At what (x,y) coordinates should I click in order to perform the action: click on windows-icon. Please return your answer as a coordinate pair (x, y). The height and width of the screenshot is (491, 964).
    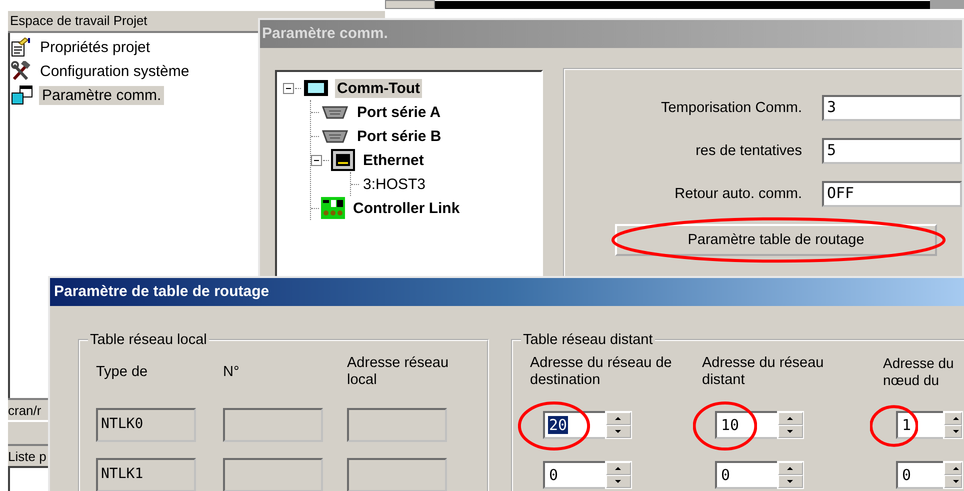
    Looking at the image, I should click on (22, 95).